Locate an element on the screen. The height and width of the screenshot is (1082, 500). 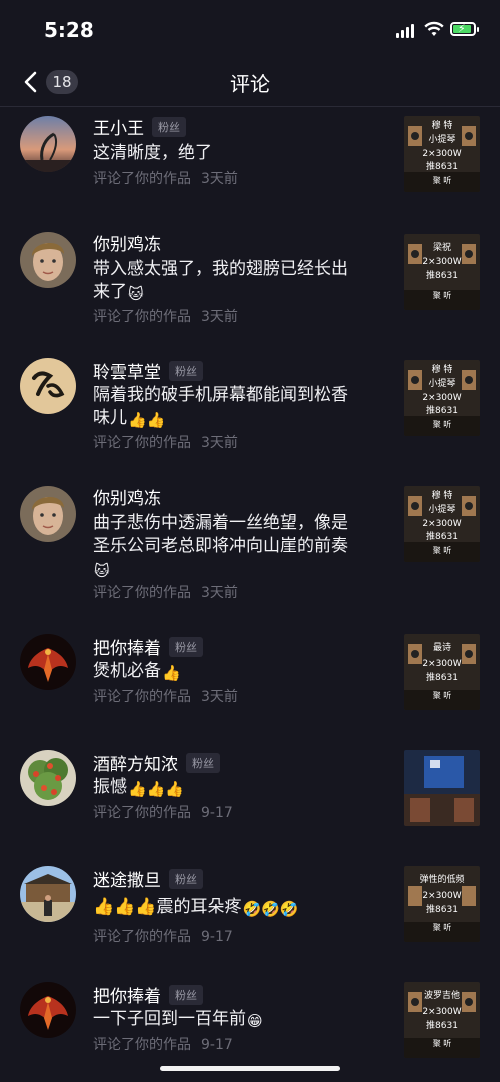
video-thumbnail: 波罗吉他 2×300W 推8631 聚 听 is located at coordinates (442, 1020).